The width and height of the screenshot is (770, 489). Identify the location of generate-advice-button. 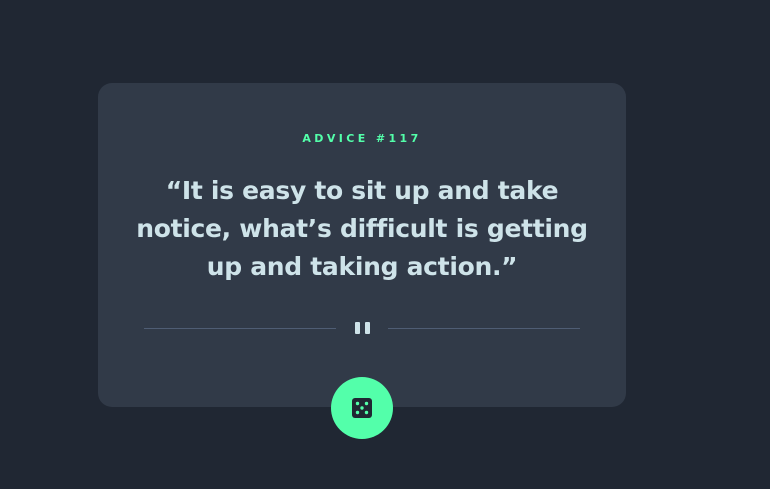
(362, 408).